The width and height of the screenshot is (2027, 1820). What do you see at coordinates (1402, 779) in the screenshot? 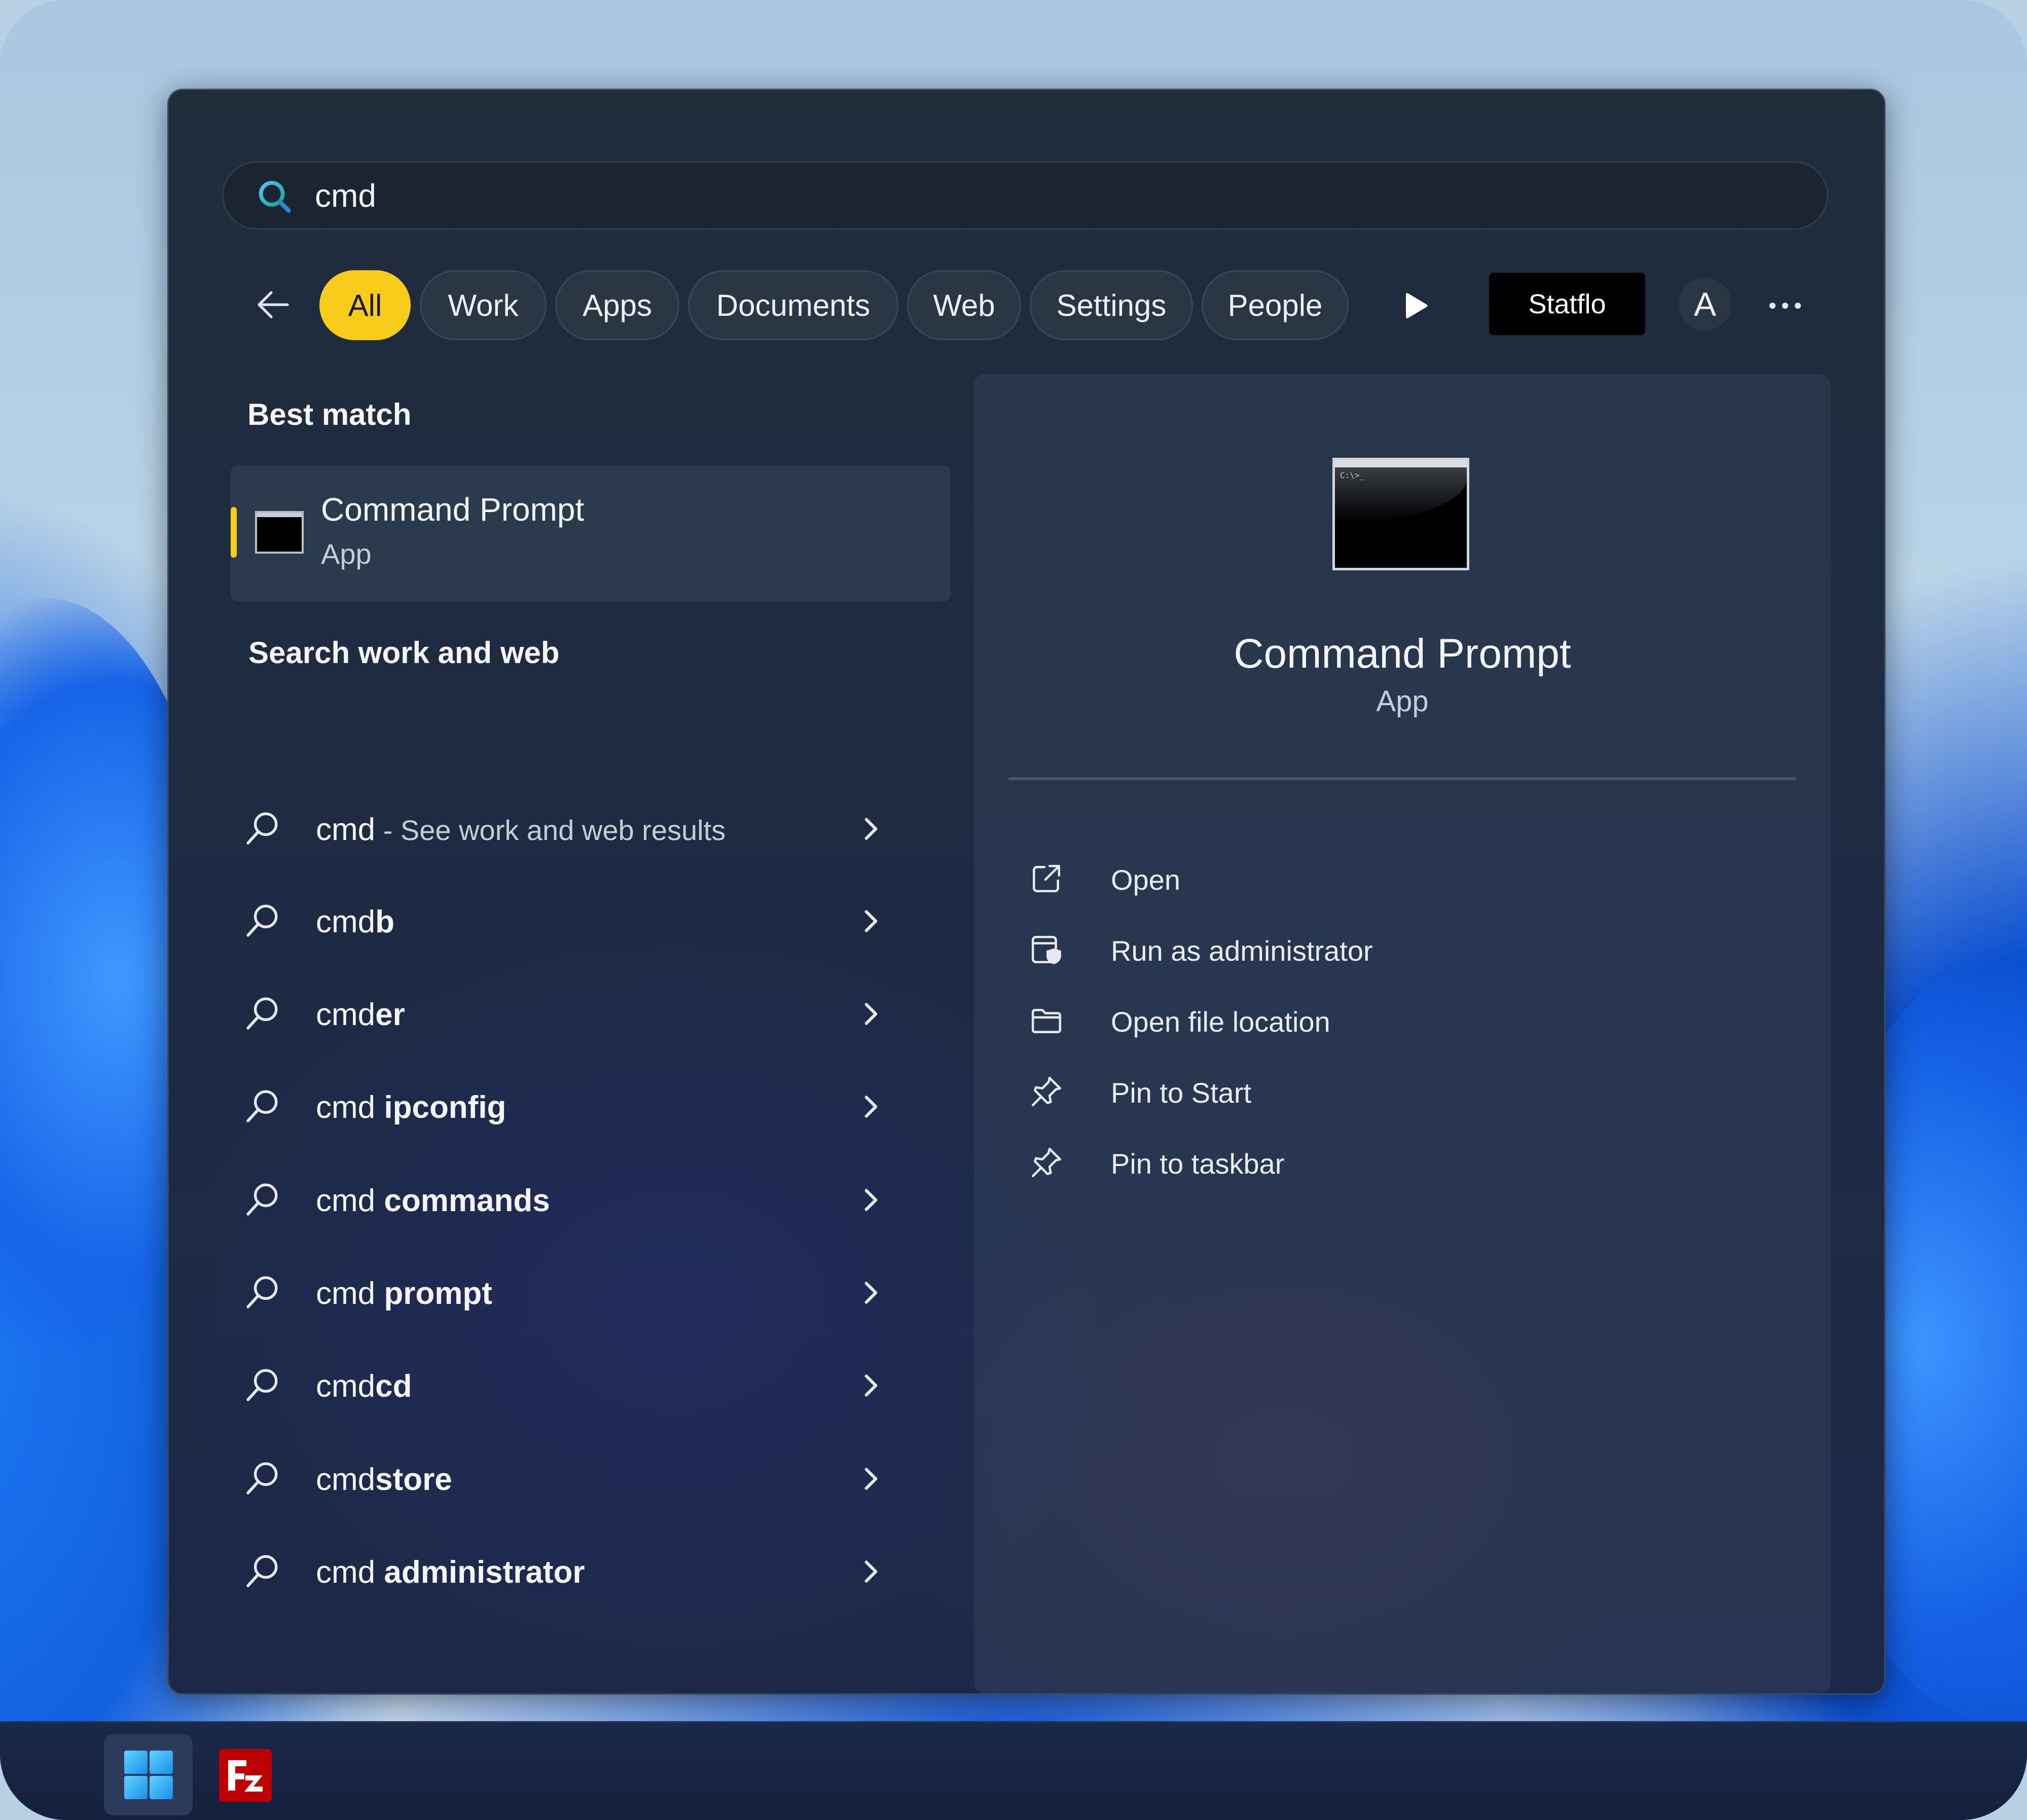
I see `divider` at bounding box center [1402, 779].